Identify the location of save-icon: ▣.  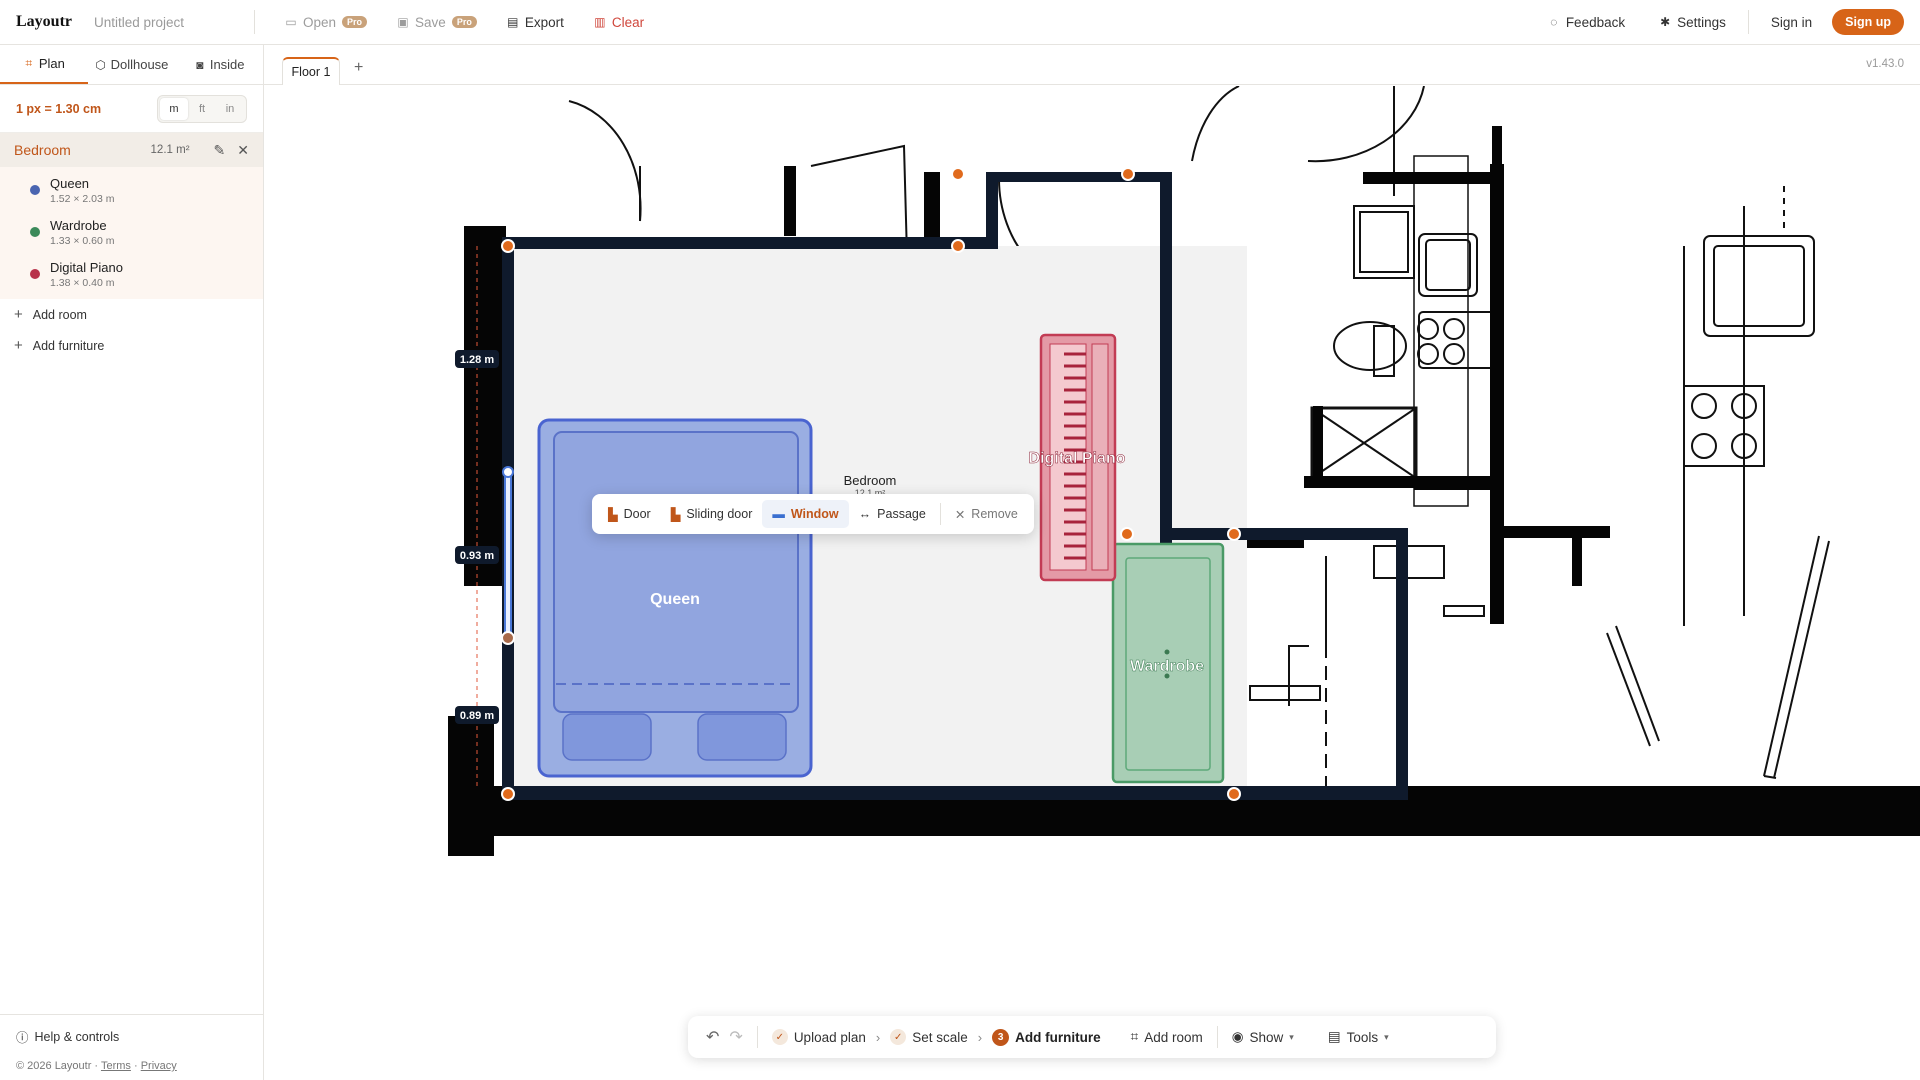
(403, 22).